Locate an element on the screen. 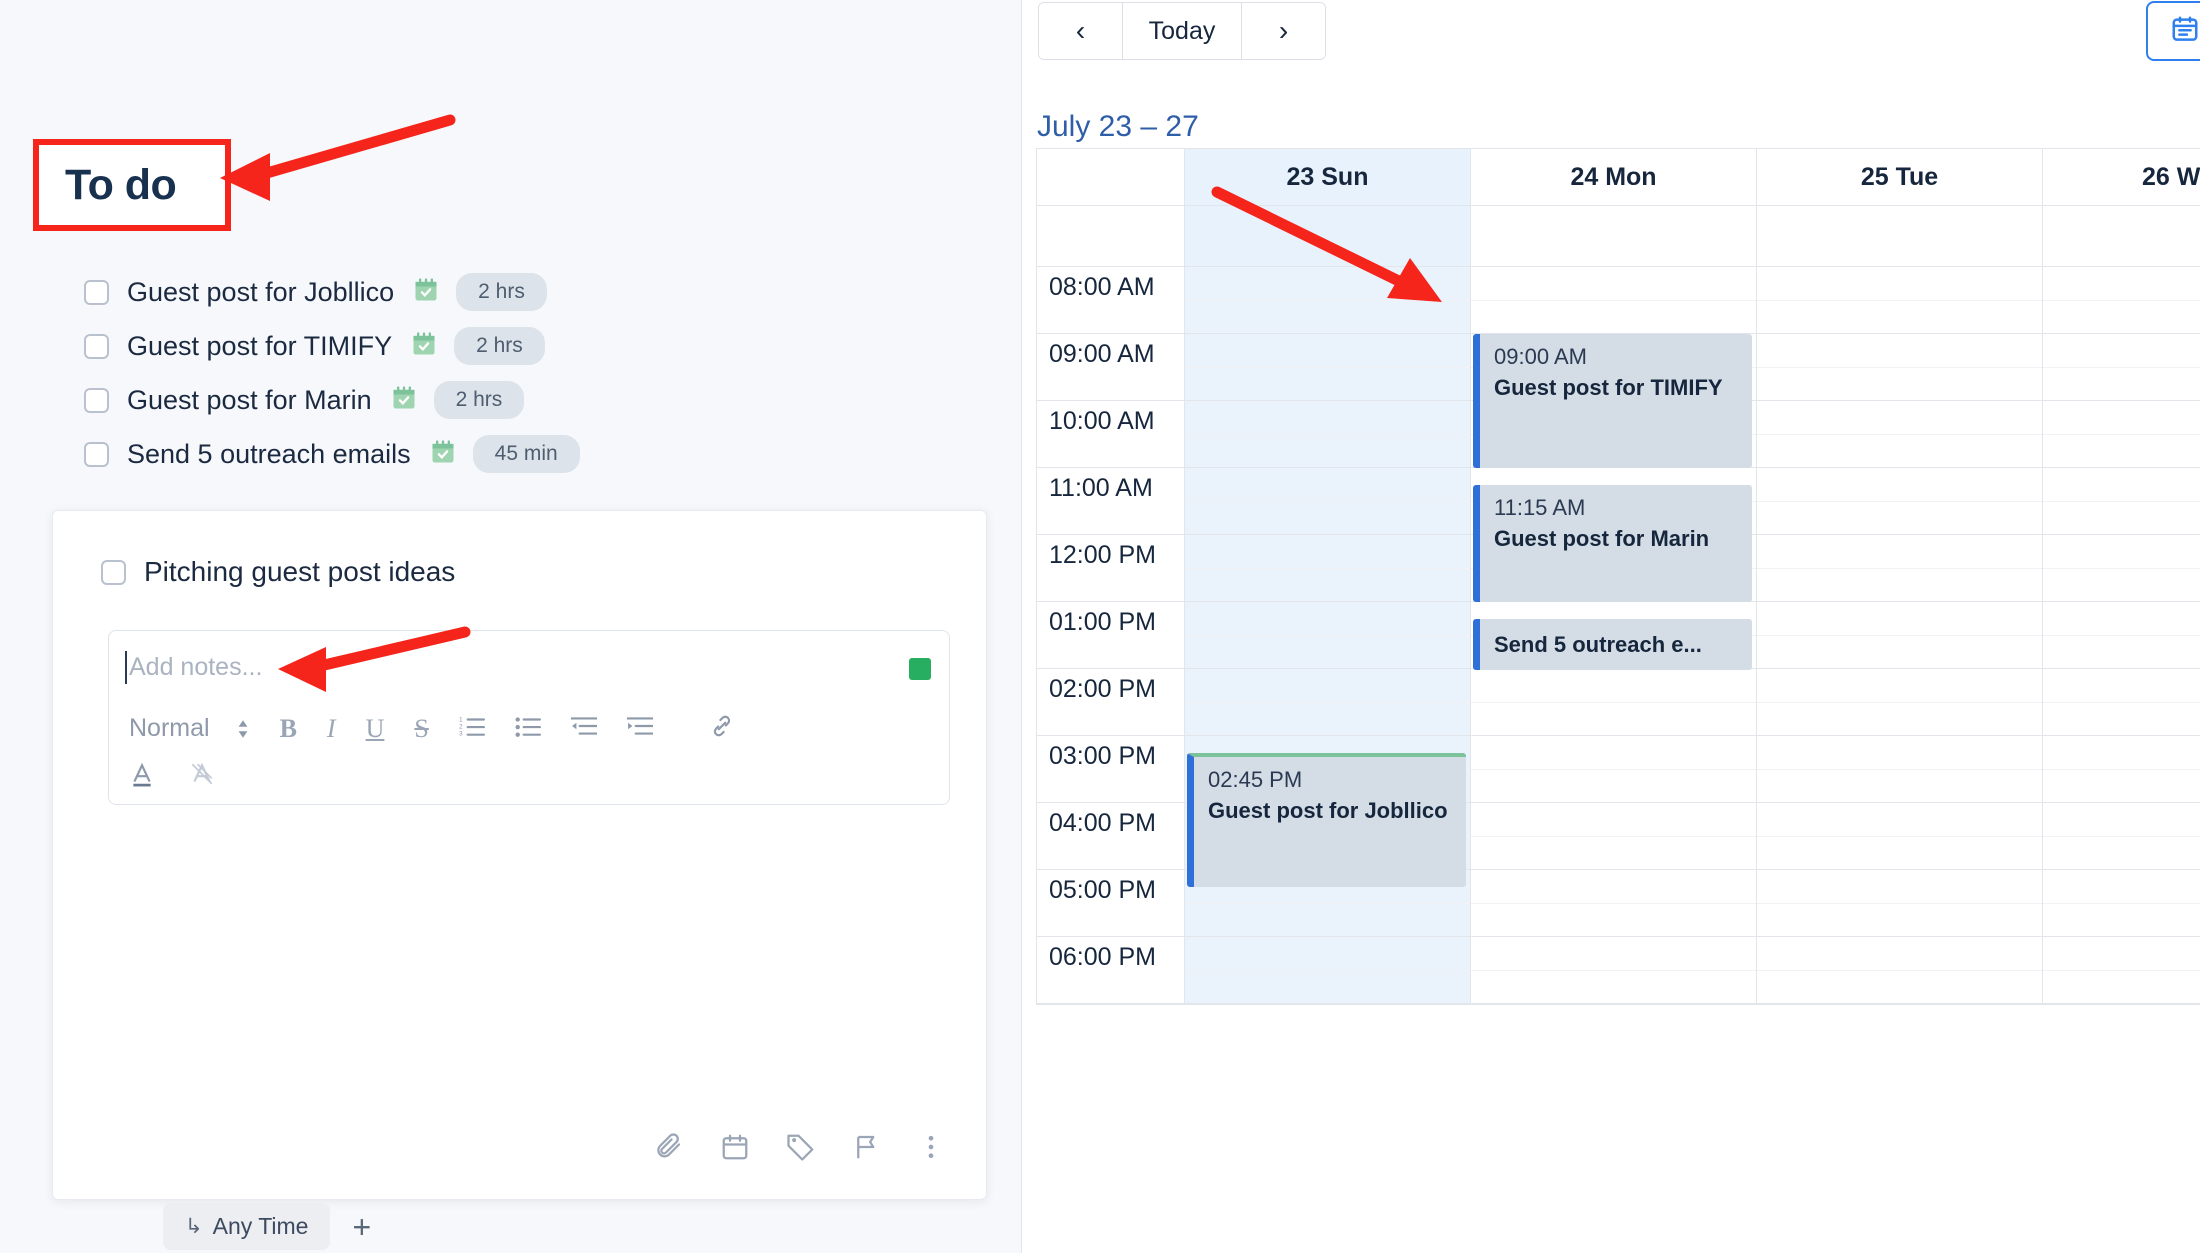  prev-week-button: ‹ is located at coordinates (1081, 31).